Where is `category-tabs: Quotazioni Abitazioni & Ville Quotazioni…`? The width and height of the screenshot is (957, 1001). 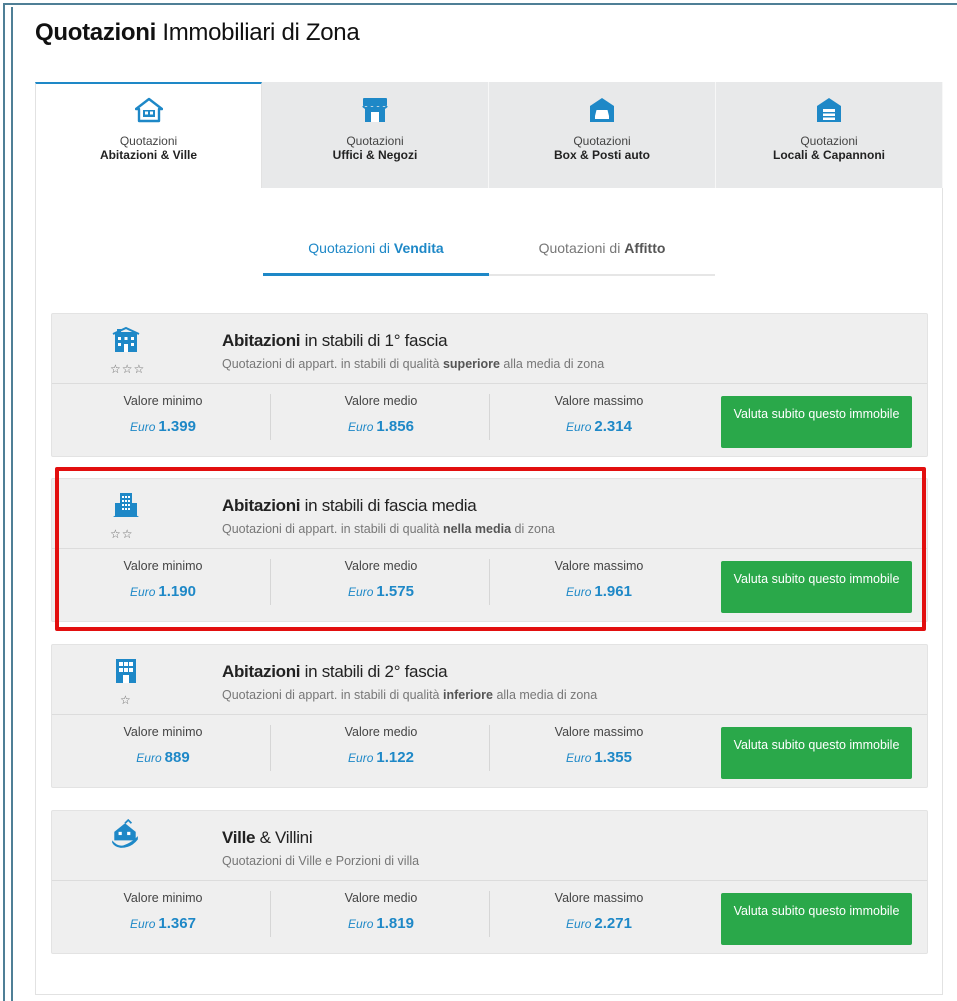 category-tabs: Quotazioni Abitazioni & Ville Quotazioni… is located at coordinates (489, 135).